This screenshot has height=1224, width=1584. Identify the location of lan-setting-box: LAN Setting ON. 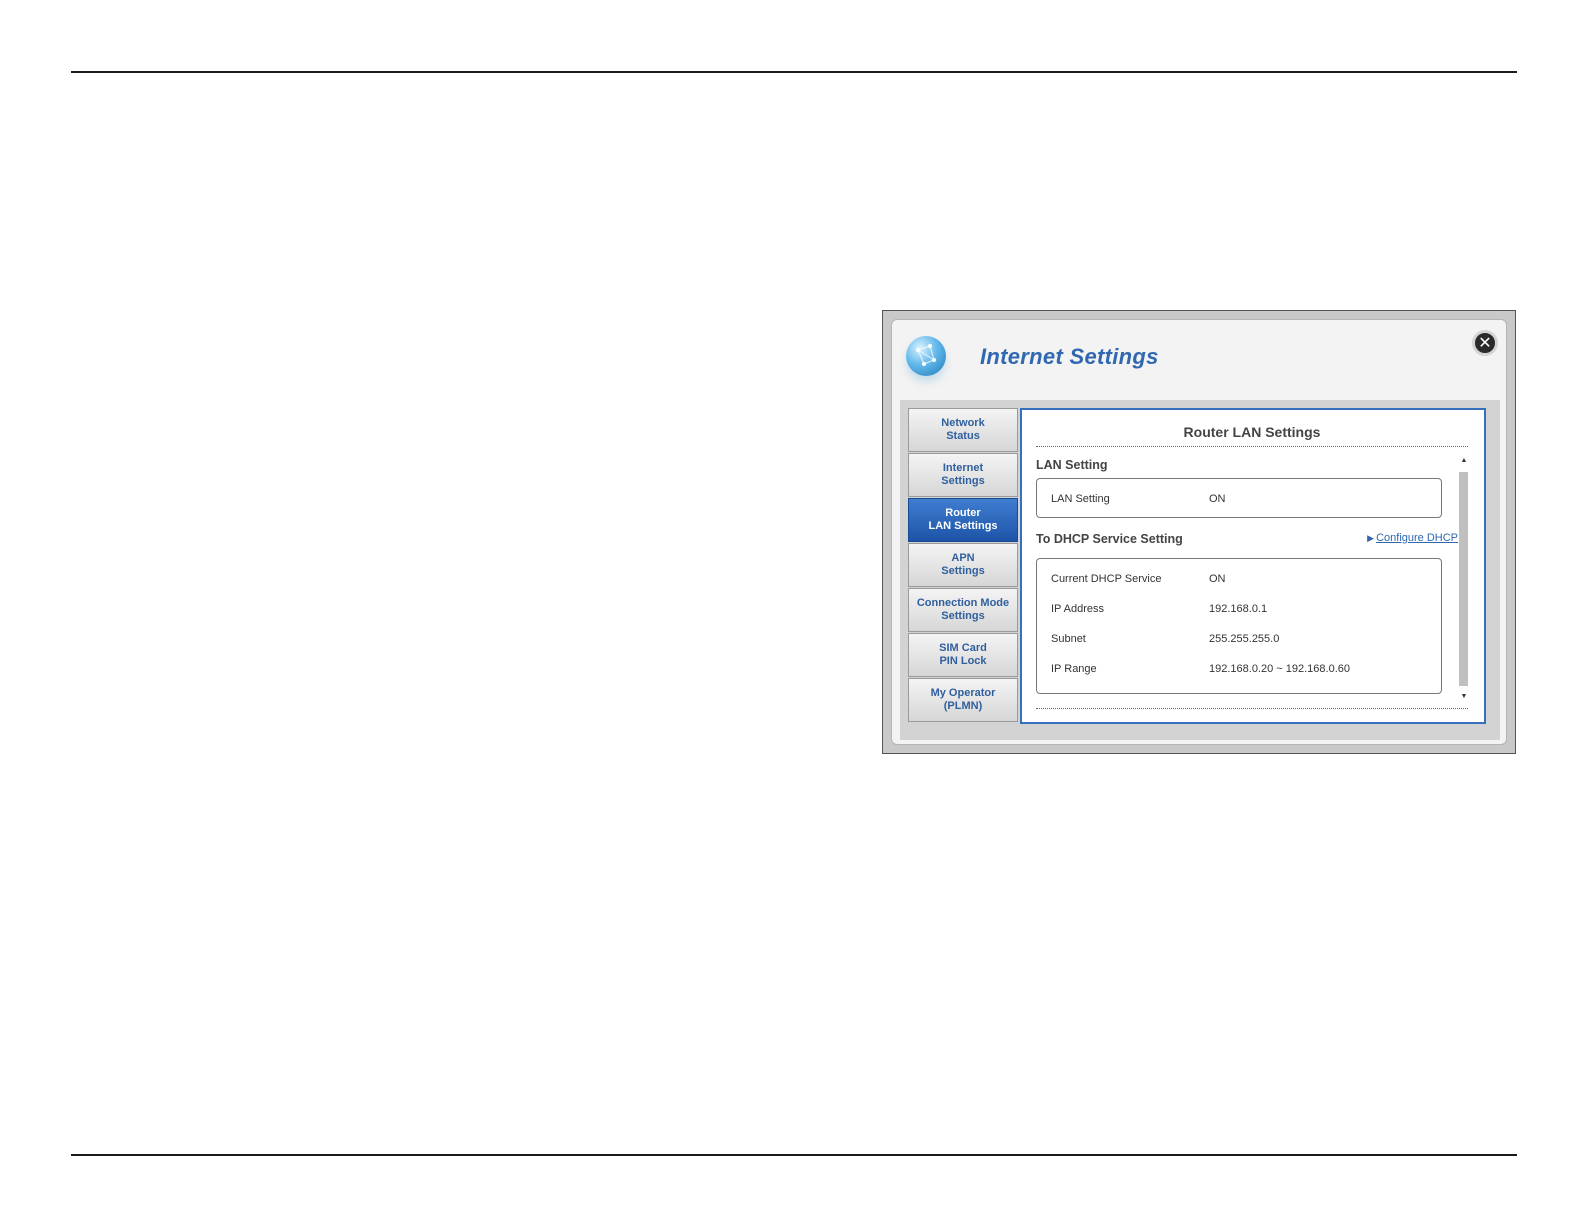
(1239, 498).